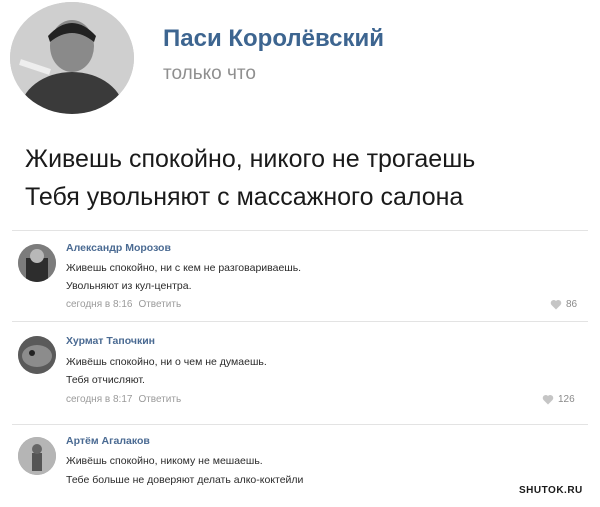 This screenshot has width=600, height=507. What do you see at coordinates (273, 39) in the screenshot?
I see `post-author-name: Паси Королёвский` at bounding box center [273, 39].